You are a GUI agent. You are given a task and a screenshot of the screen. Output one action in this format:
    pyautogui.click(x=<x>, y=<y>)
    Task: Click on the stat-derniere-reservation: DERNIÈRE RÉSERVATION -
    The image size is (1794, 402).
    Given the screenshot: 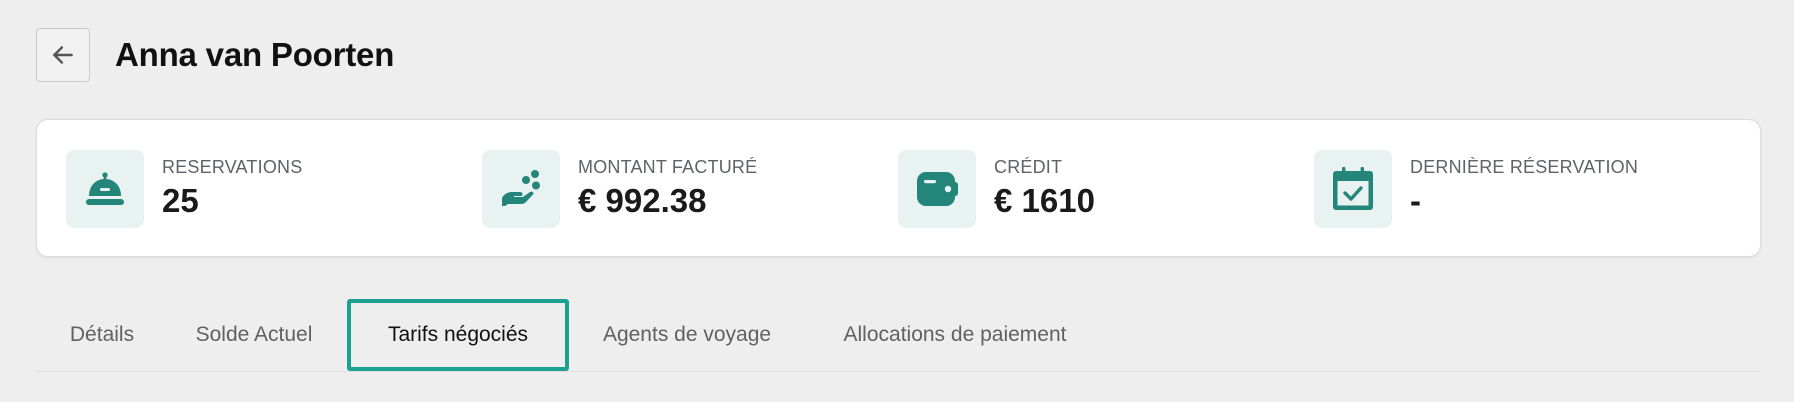 What is the action you would take?
    pyautogui.click(x=1476, y=189)
    